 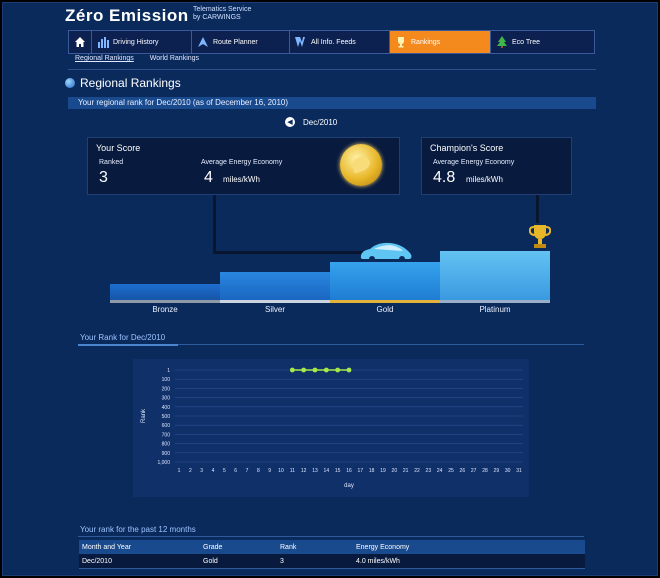 I want to click on trophy-icon, so click(x=400, y=42).